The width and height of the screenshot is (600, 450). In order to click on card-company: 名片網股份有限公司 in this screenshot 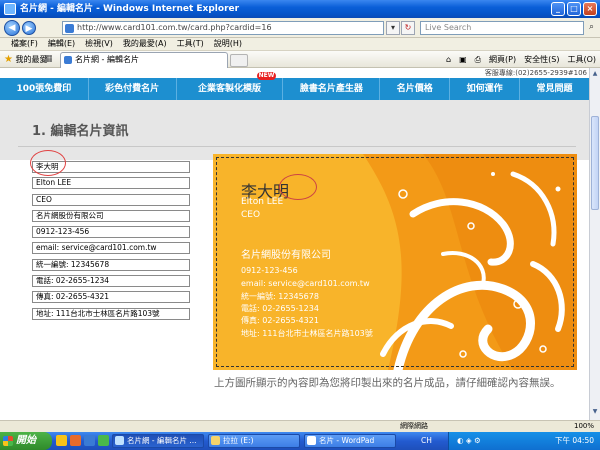, I will do `click(286, 255)`.